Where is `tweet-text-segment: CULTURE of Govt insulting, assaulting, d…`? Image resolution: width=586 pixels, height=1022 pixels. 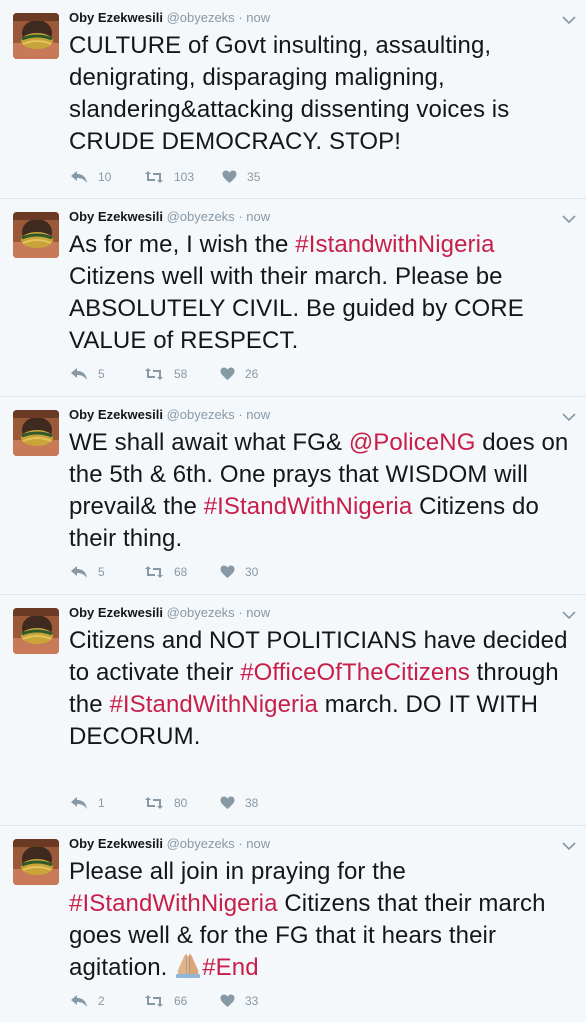
tweet-text-segment: CULTURE of Govt insulting, assaulting, d… is located at coordinates (289, 93).